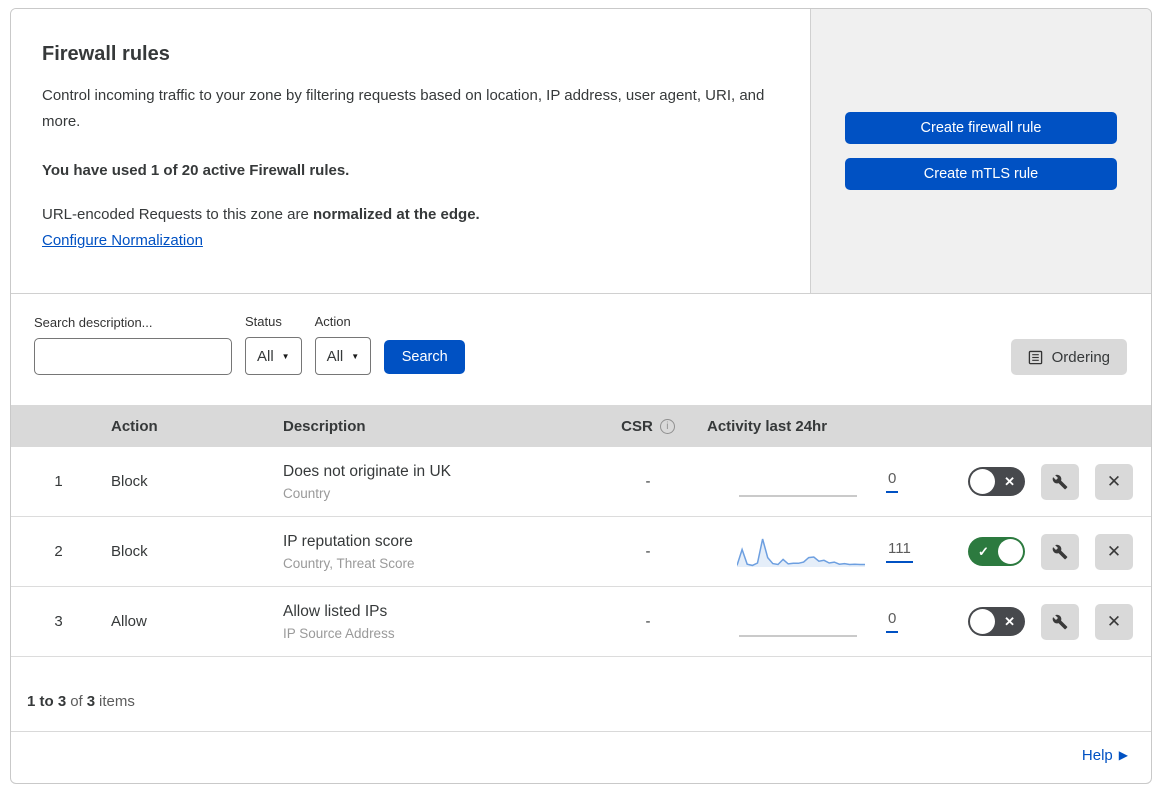 The width and height of the screenshot is (1161, 791). Describe the element at coordinates (177, 214) in the screenshot. I see `normalization-text: URL-encoded Requests to this zone are` at that location.